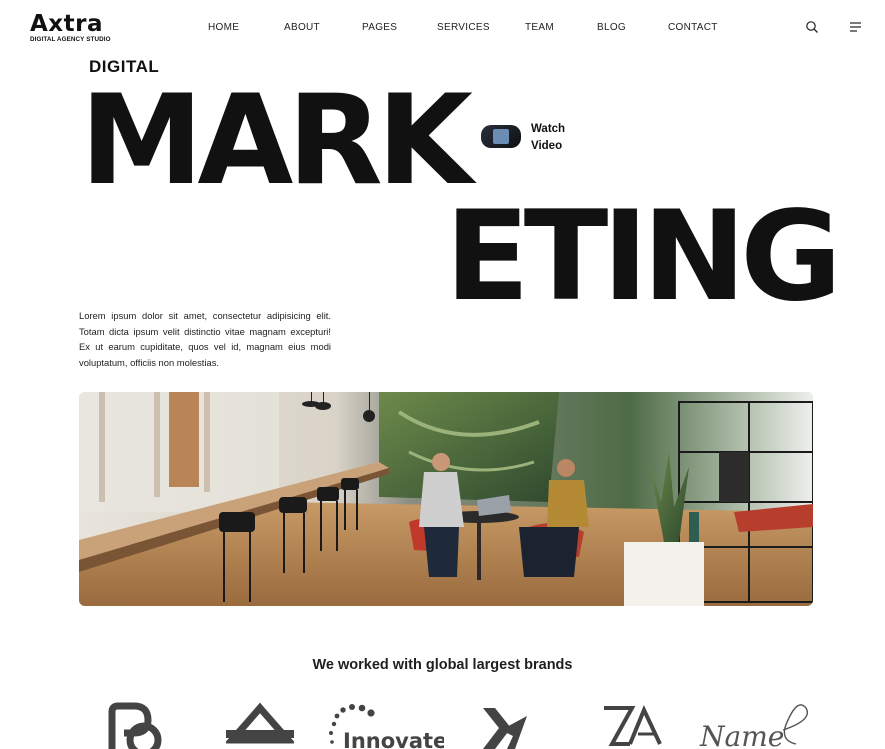 Image resolution: width=885 pixels, height=749 pixels. I want to click on watch-video-label: Watch Video, so click(548, 137).